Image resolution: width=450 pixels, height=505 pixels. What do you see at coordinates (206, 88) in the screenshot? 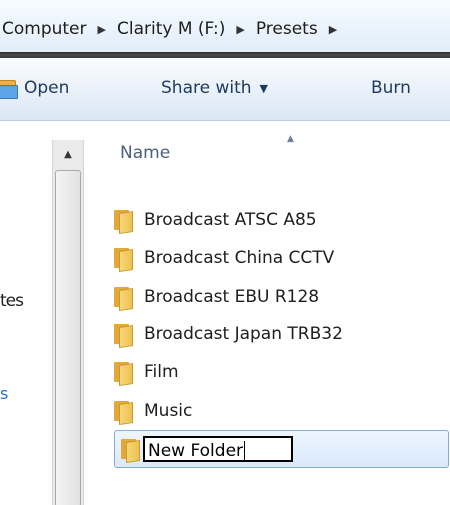
I see `share-with-label: Share with` at bounding box center [206, 88].